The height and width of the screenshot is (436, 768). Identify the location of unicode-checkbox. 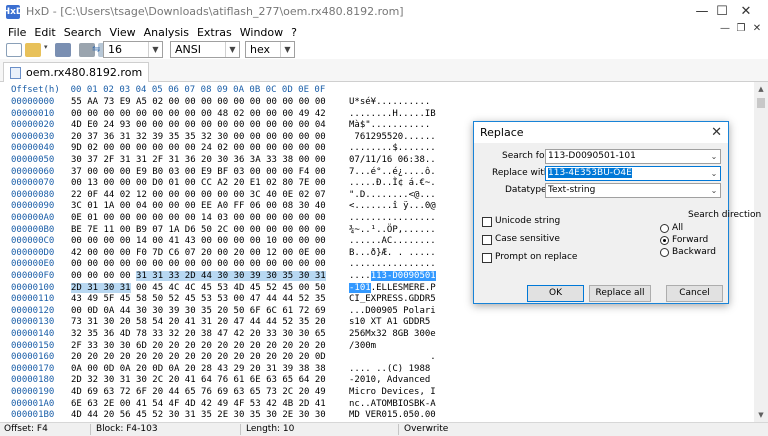
(487, 222).